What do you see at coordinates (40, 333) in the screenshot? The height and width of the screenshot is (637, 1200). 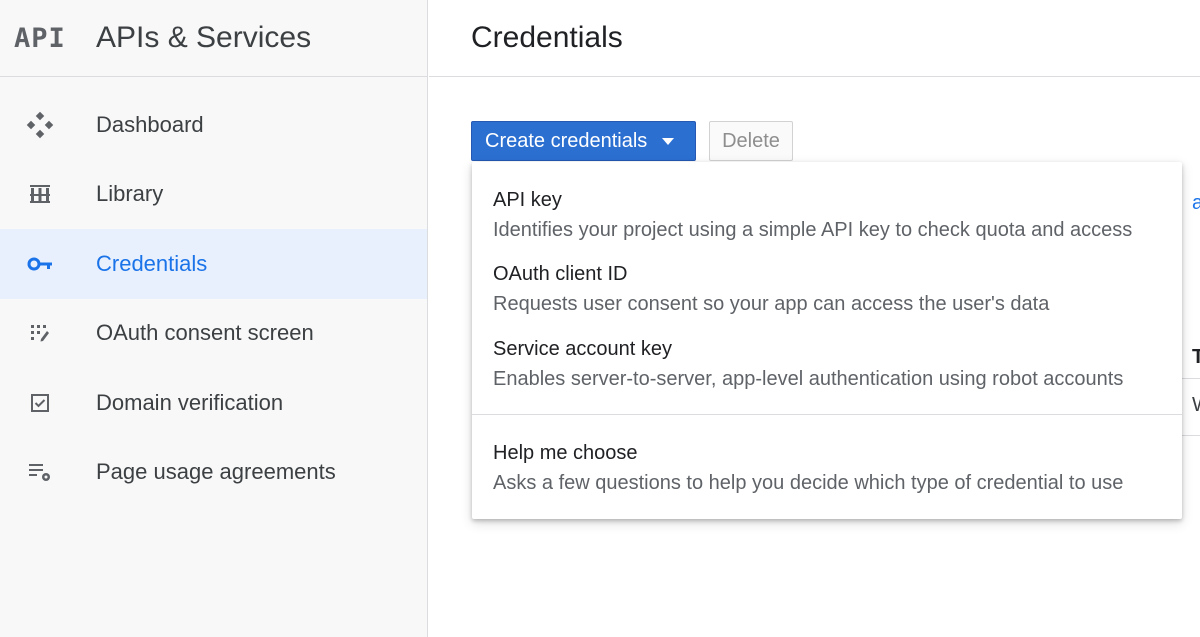 I see `consent-screen-icon` at bounding box center [40, 333].